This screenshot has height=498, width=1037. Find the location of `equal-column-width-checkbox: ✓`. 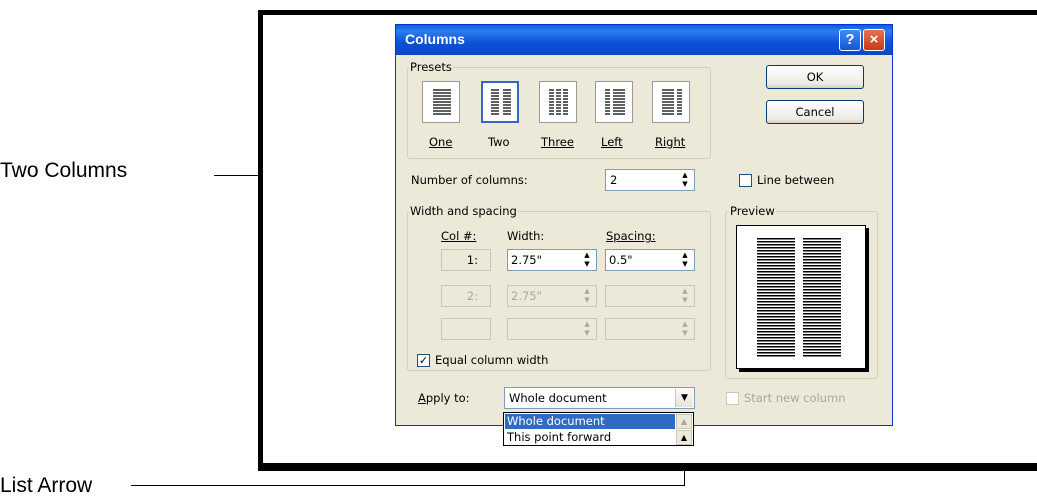

equal-column-width-checkbox: ✓ is located at coordinates (423, 360).